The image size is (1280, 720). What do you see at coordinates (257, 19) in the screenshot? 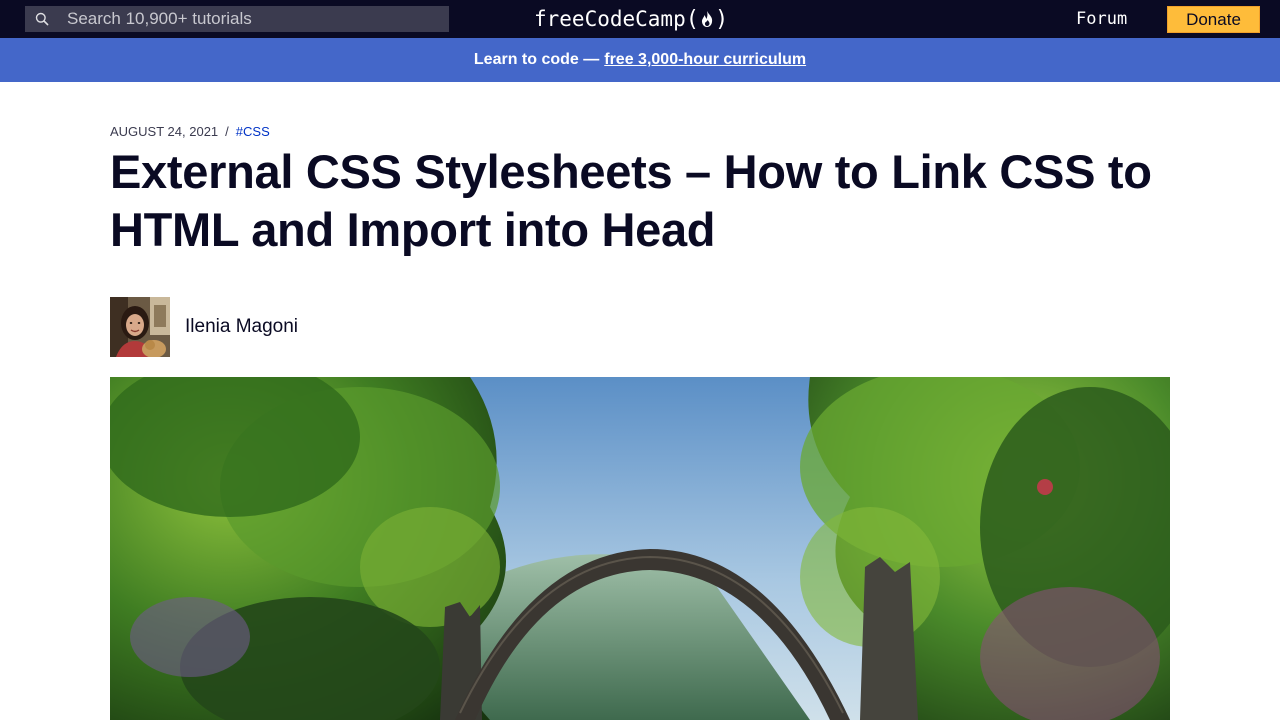
I see `search-input` at bounding box center [257, 19].